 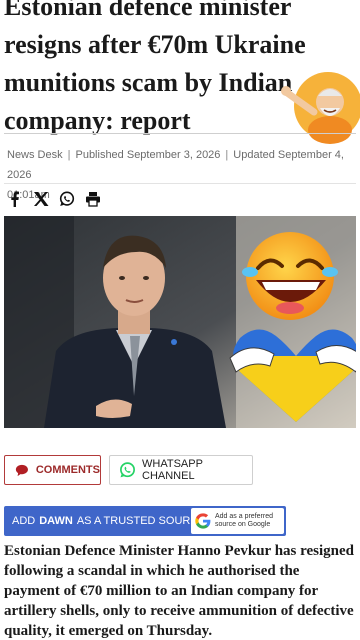 What do you see at coordinates (56, 521) in the screenshot?
I see `trusted-brand: DAWN` at bounding box center [56, 521].